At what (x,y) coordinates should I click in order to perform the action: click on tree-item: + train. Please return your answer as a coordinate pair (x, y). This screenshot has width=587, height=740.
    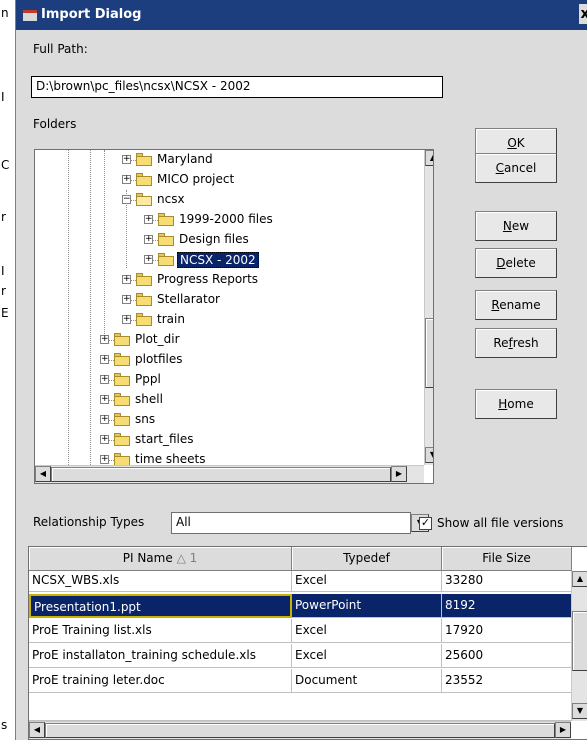
    Looking at the image, I should click on (229, 321).